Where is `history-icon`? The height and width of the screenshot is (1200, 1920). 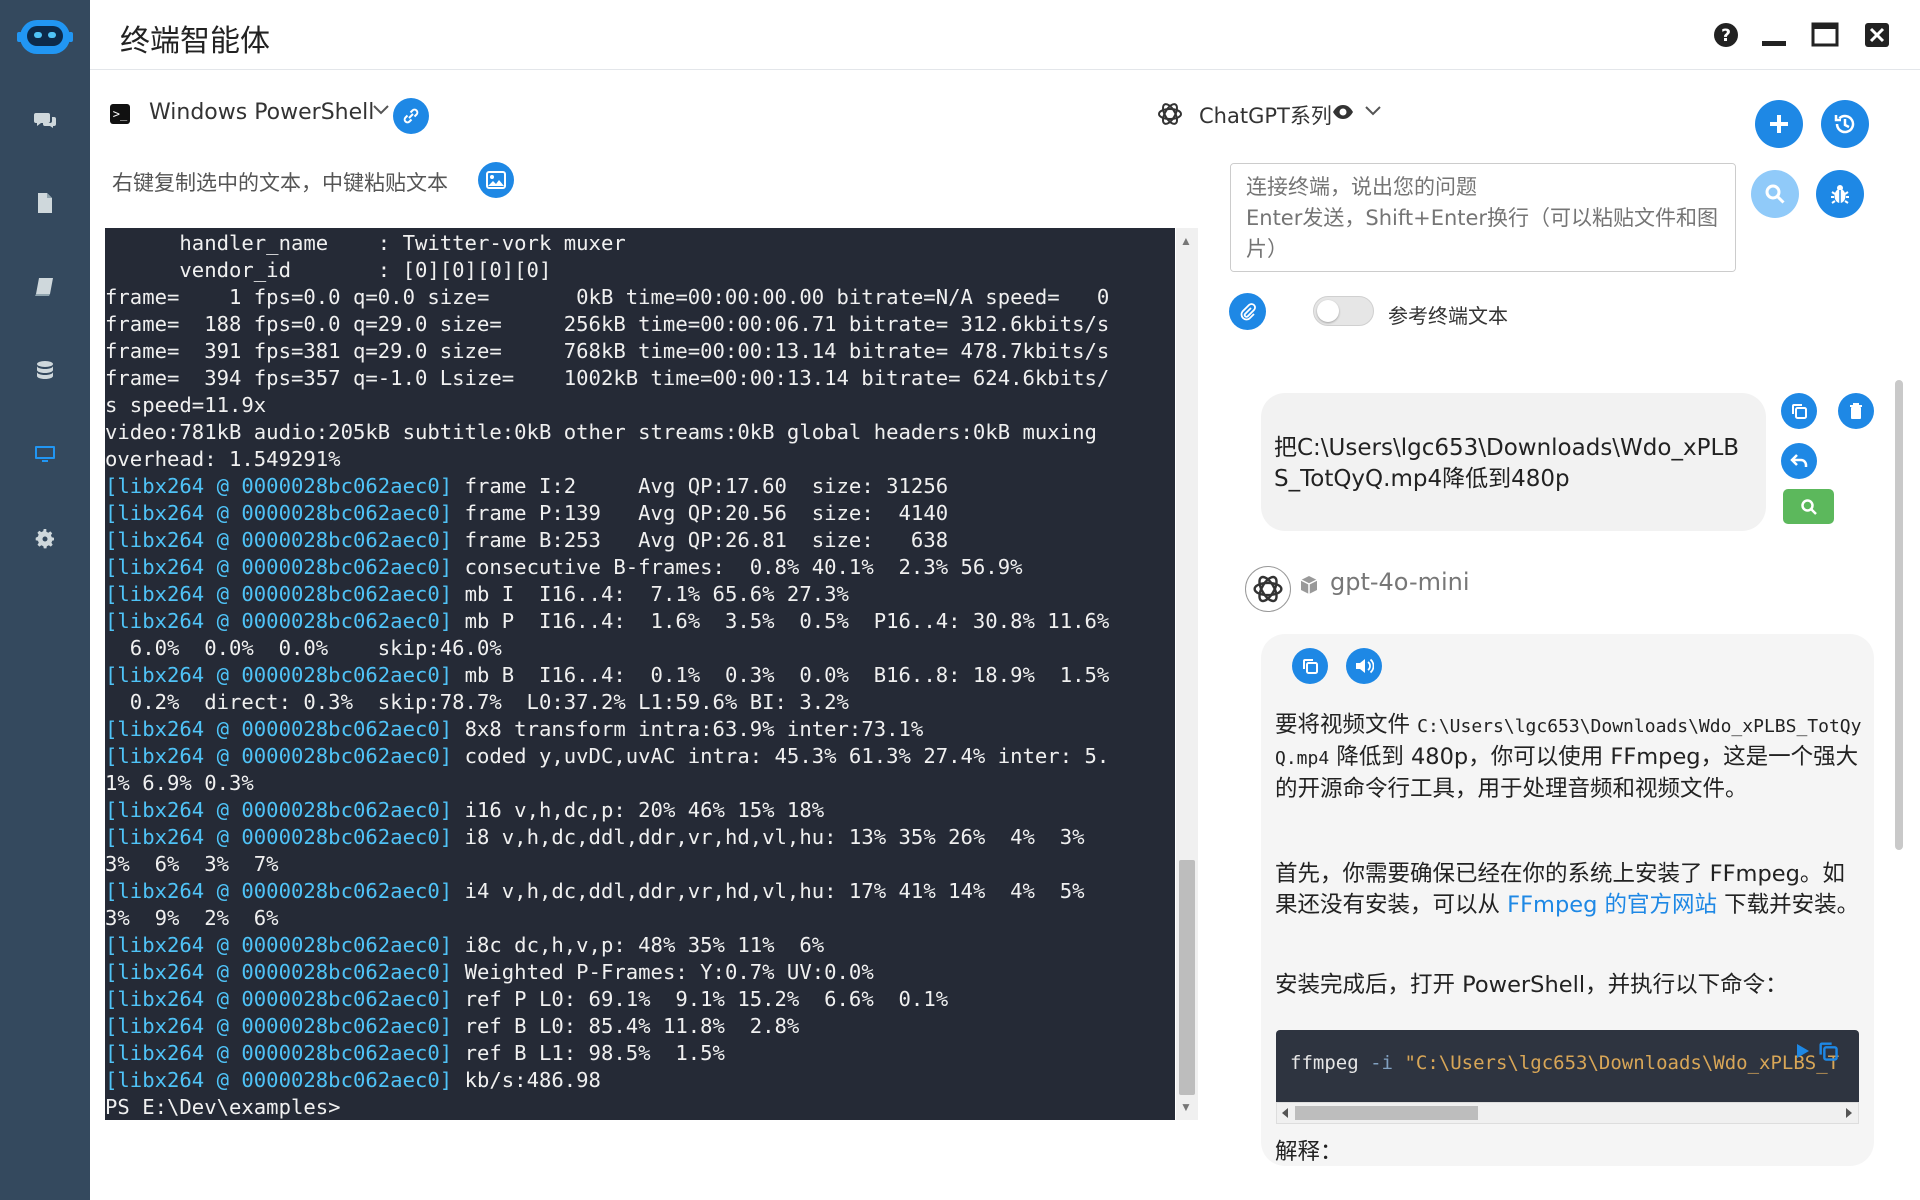 history-icon is located at coordinates (1844, 124).